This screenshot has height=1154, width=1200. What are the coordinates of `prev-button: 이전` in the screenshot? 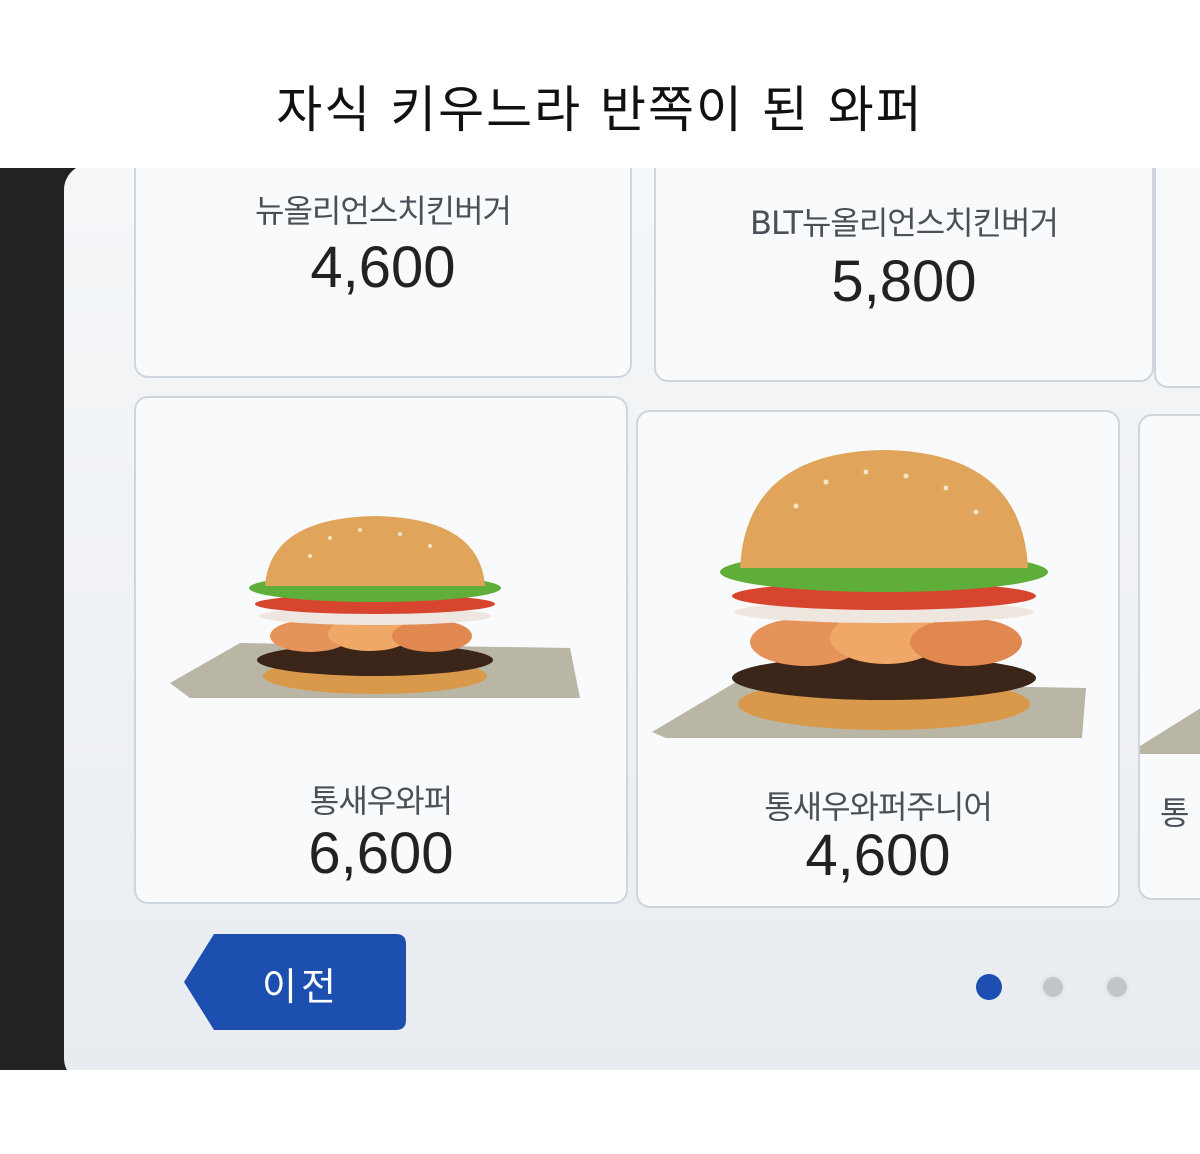 It's located at (295, 982).